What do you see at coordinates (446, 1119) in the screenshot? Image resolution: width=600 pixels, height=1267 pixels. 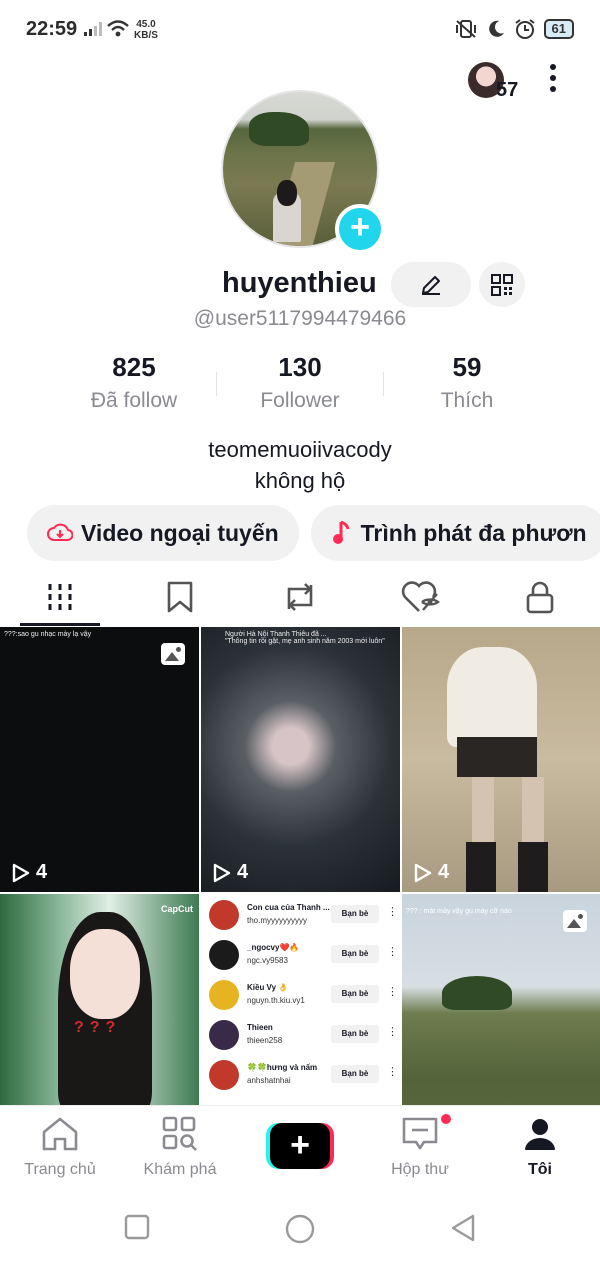 I see `notification-dot` at bounding box center [446, 1119].